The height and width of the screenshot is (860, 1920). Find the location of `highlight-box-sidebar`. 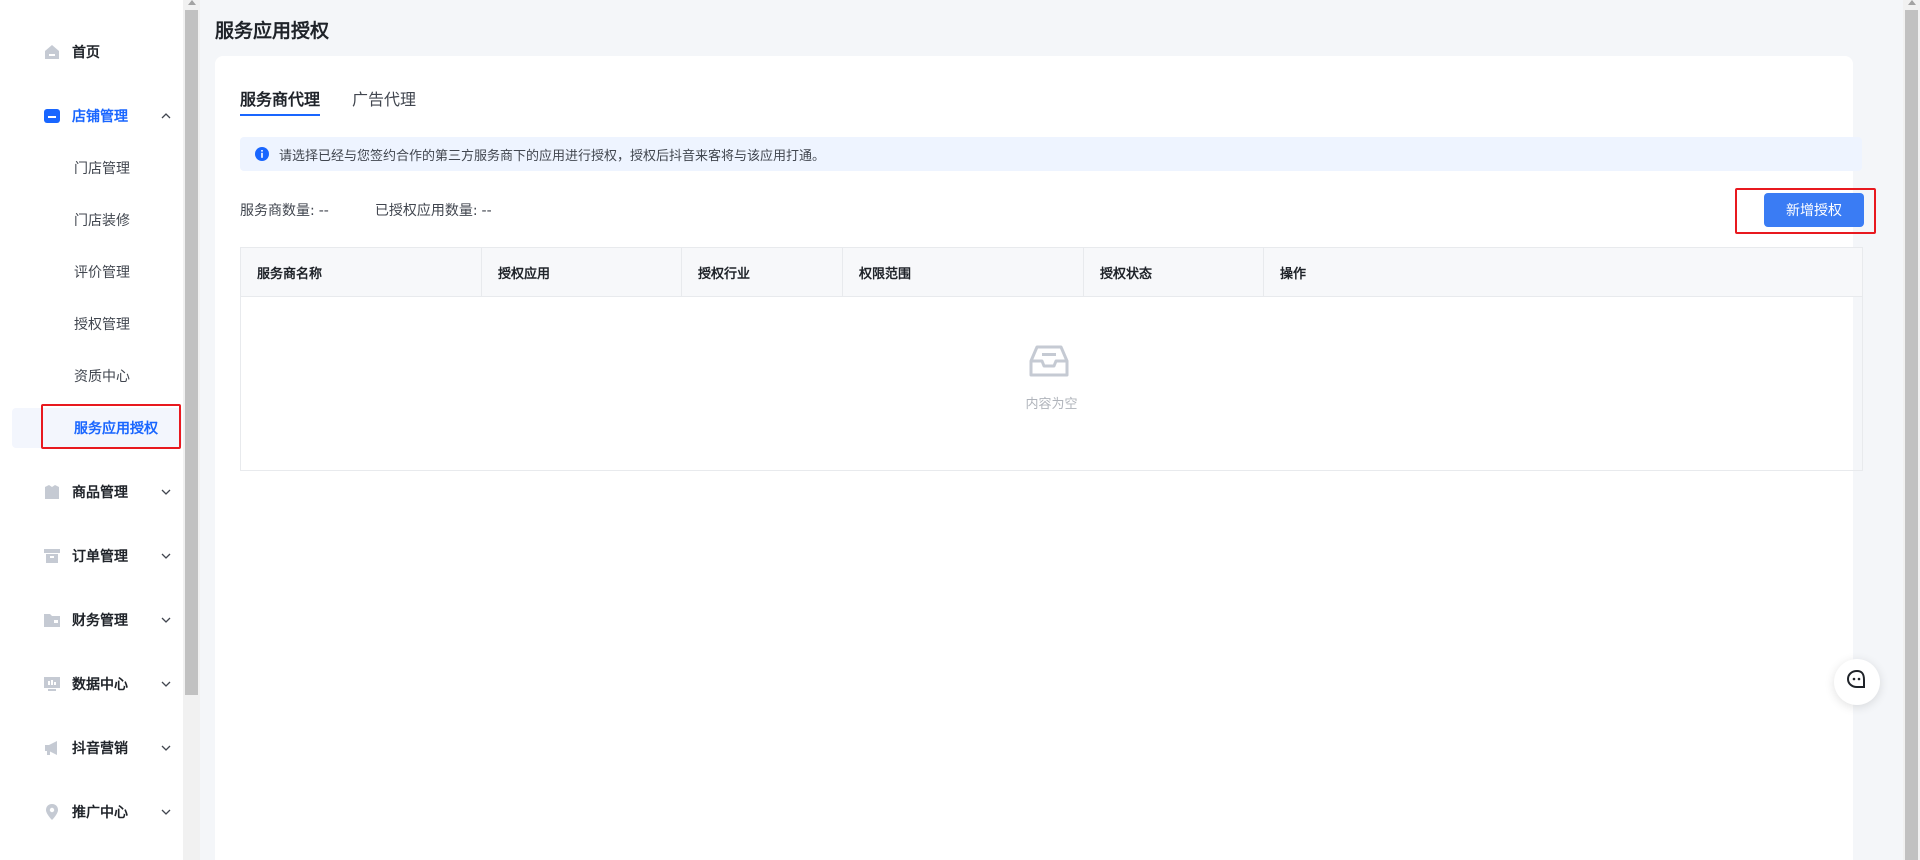

highlight-box-sidebar is located at coordinates (111, 426).